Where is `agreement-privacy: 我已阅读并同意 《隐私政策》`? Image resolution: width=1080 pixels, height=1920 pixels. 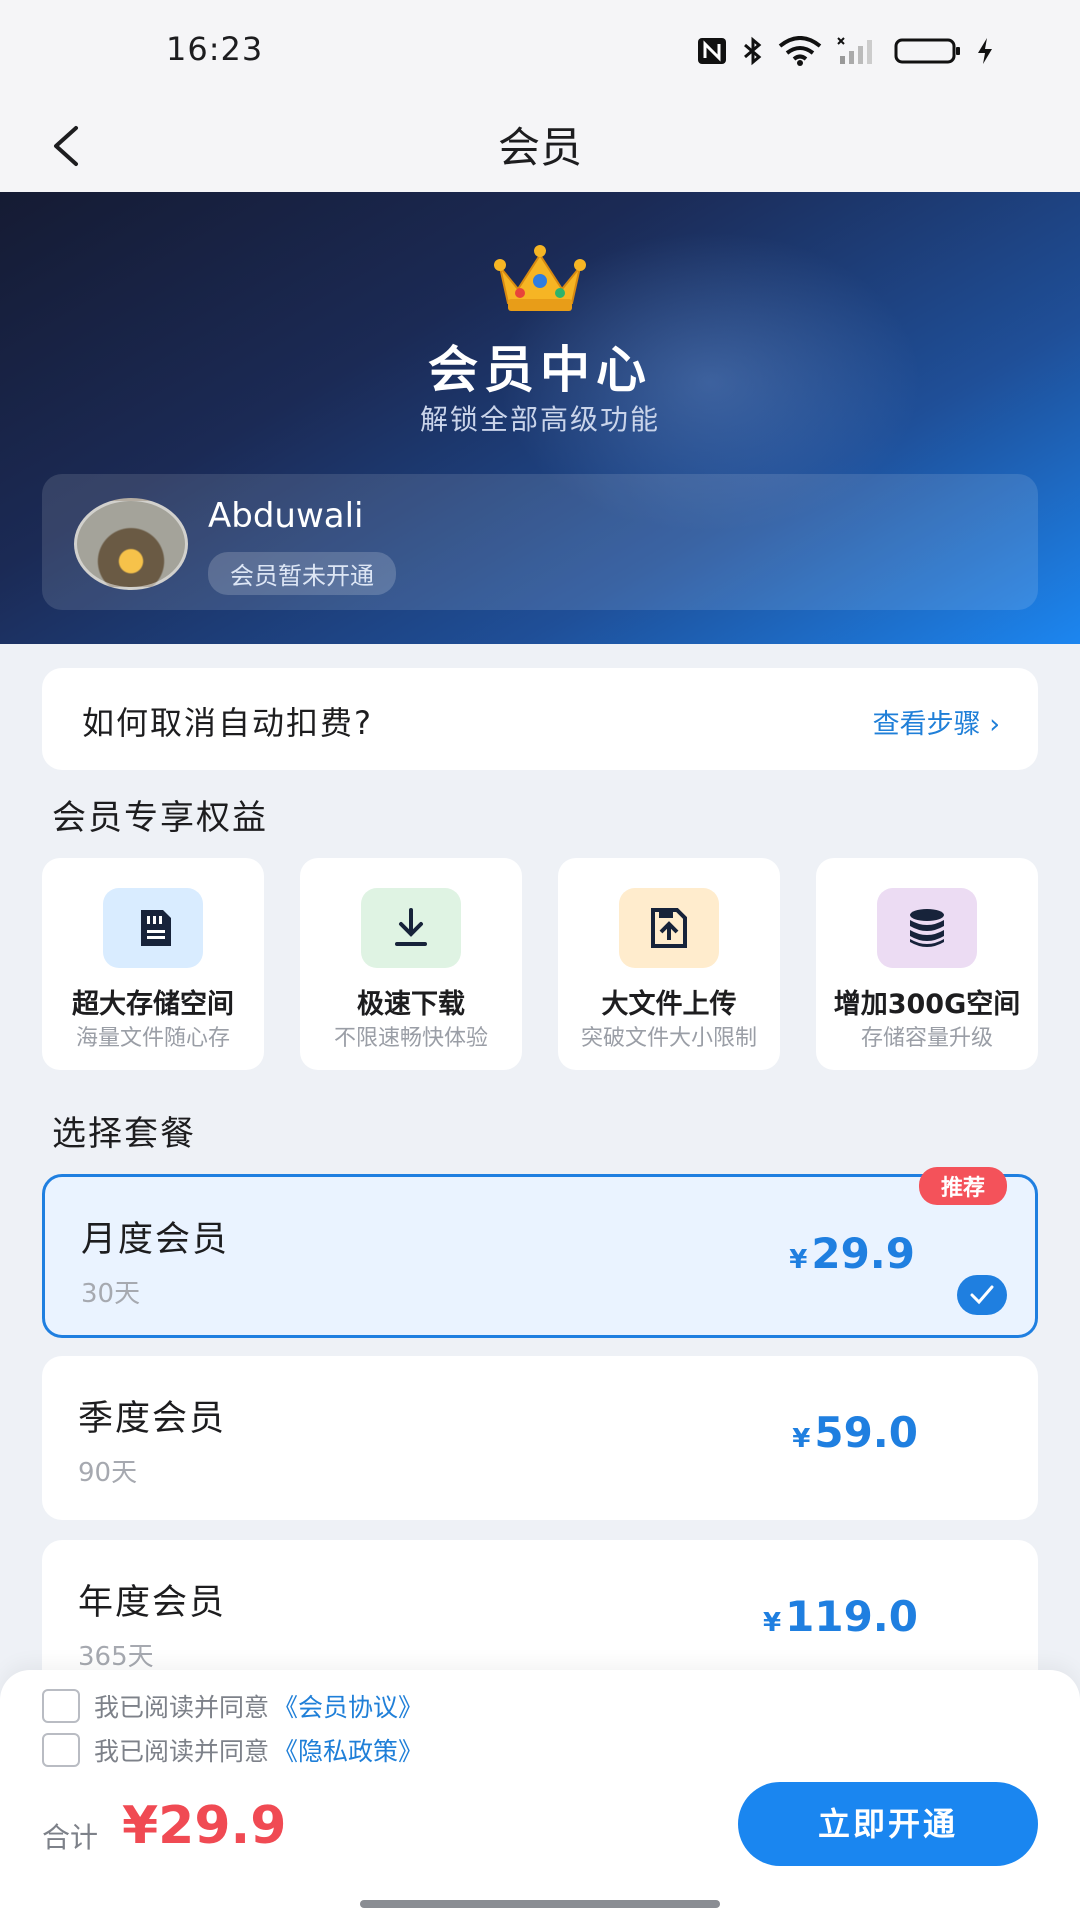 agreement-privacy: 我已阅读并同意 《隐私政策》 is located at coordinates (232, 1750).